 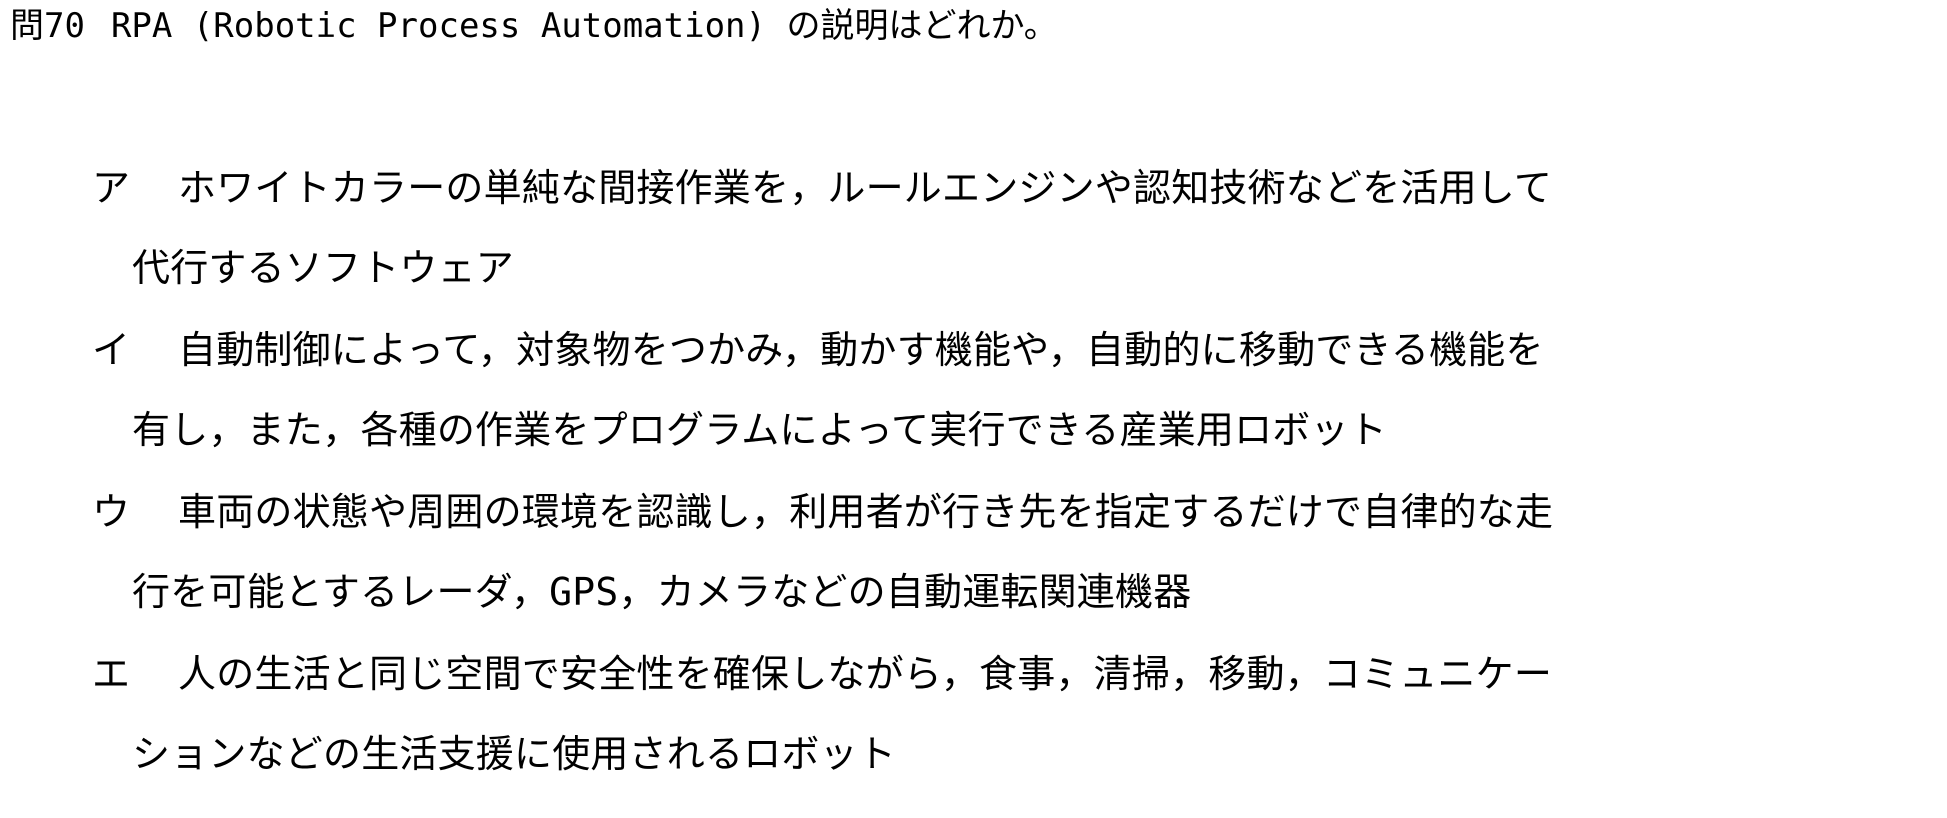 I want to click on choice-marker: エ, so click(x=111, y=674).